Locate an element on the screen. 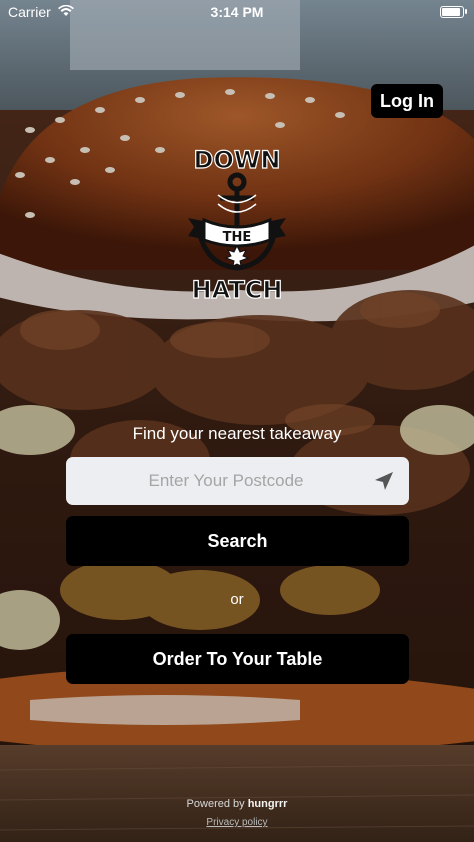  search-button: Search is located at coordinates (237, 541).